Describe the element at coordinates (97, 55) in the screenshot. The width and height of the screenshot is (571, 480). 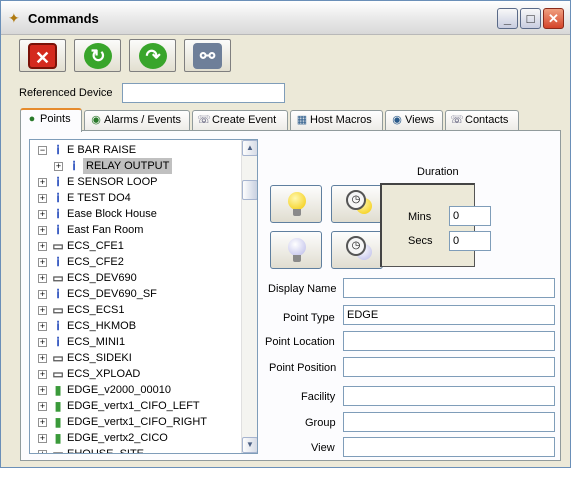
I see `refresh-button: ↻` at that location.